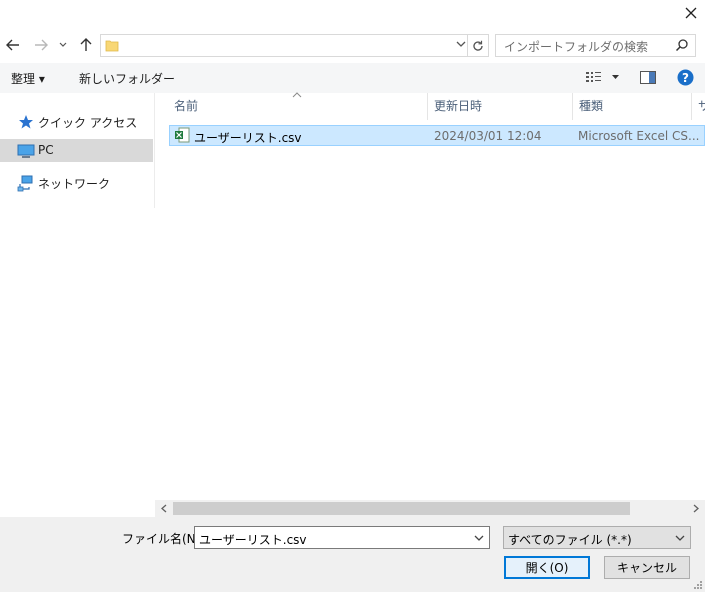 Image resolution: width=705 pixels, height=592 pixels. I want to click on close-icon, so click(691, 13).